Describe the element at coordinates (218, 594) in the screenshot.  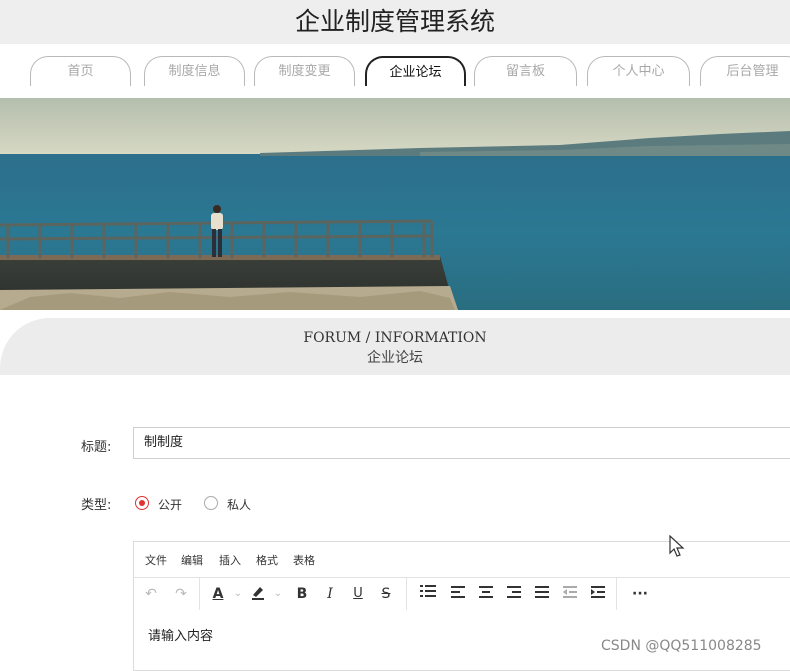
I see `text-color-icon: A` at that location.